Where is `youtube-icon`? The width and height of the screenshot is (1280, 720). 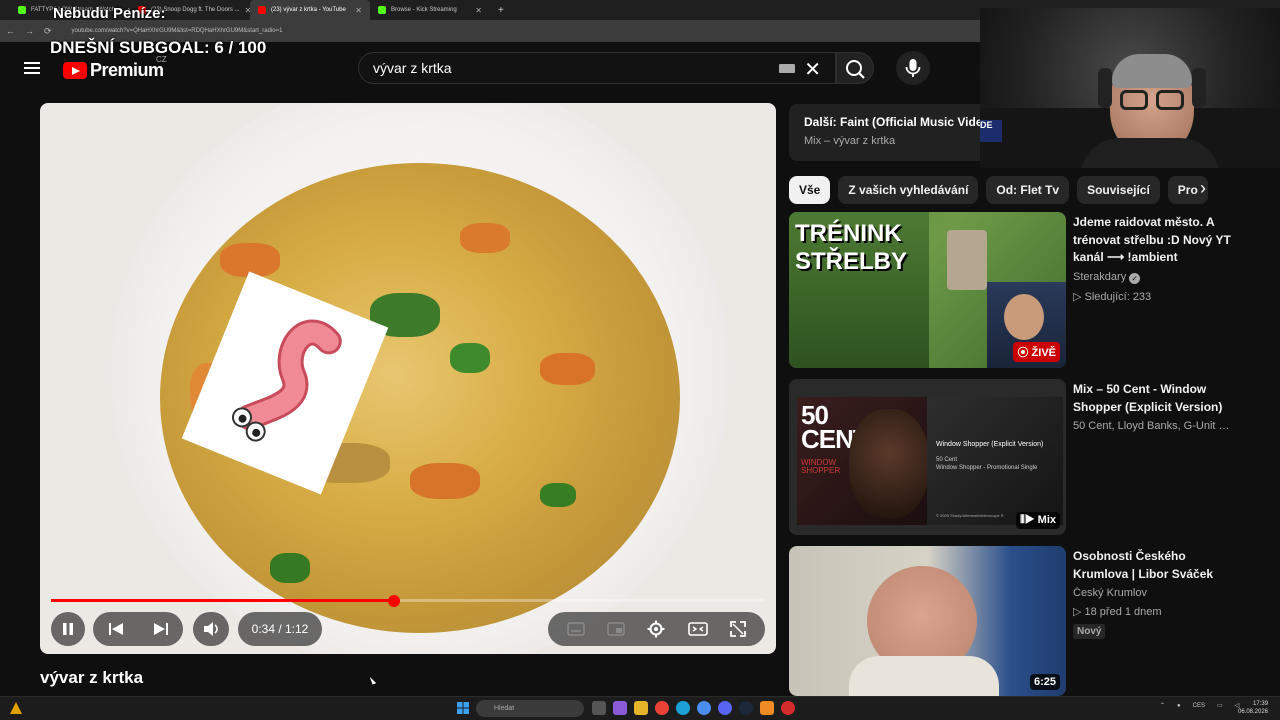
youtube-icon is located at coordinates (262, 10).